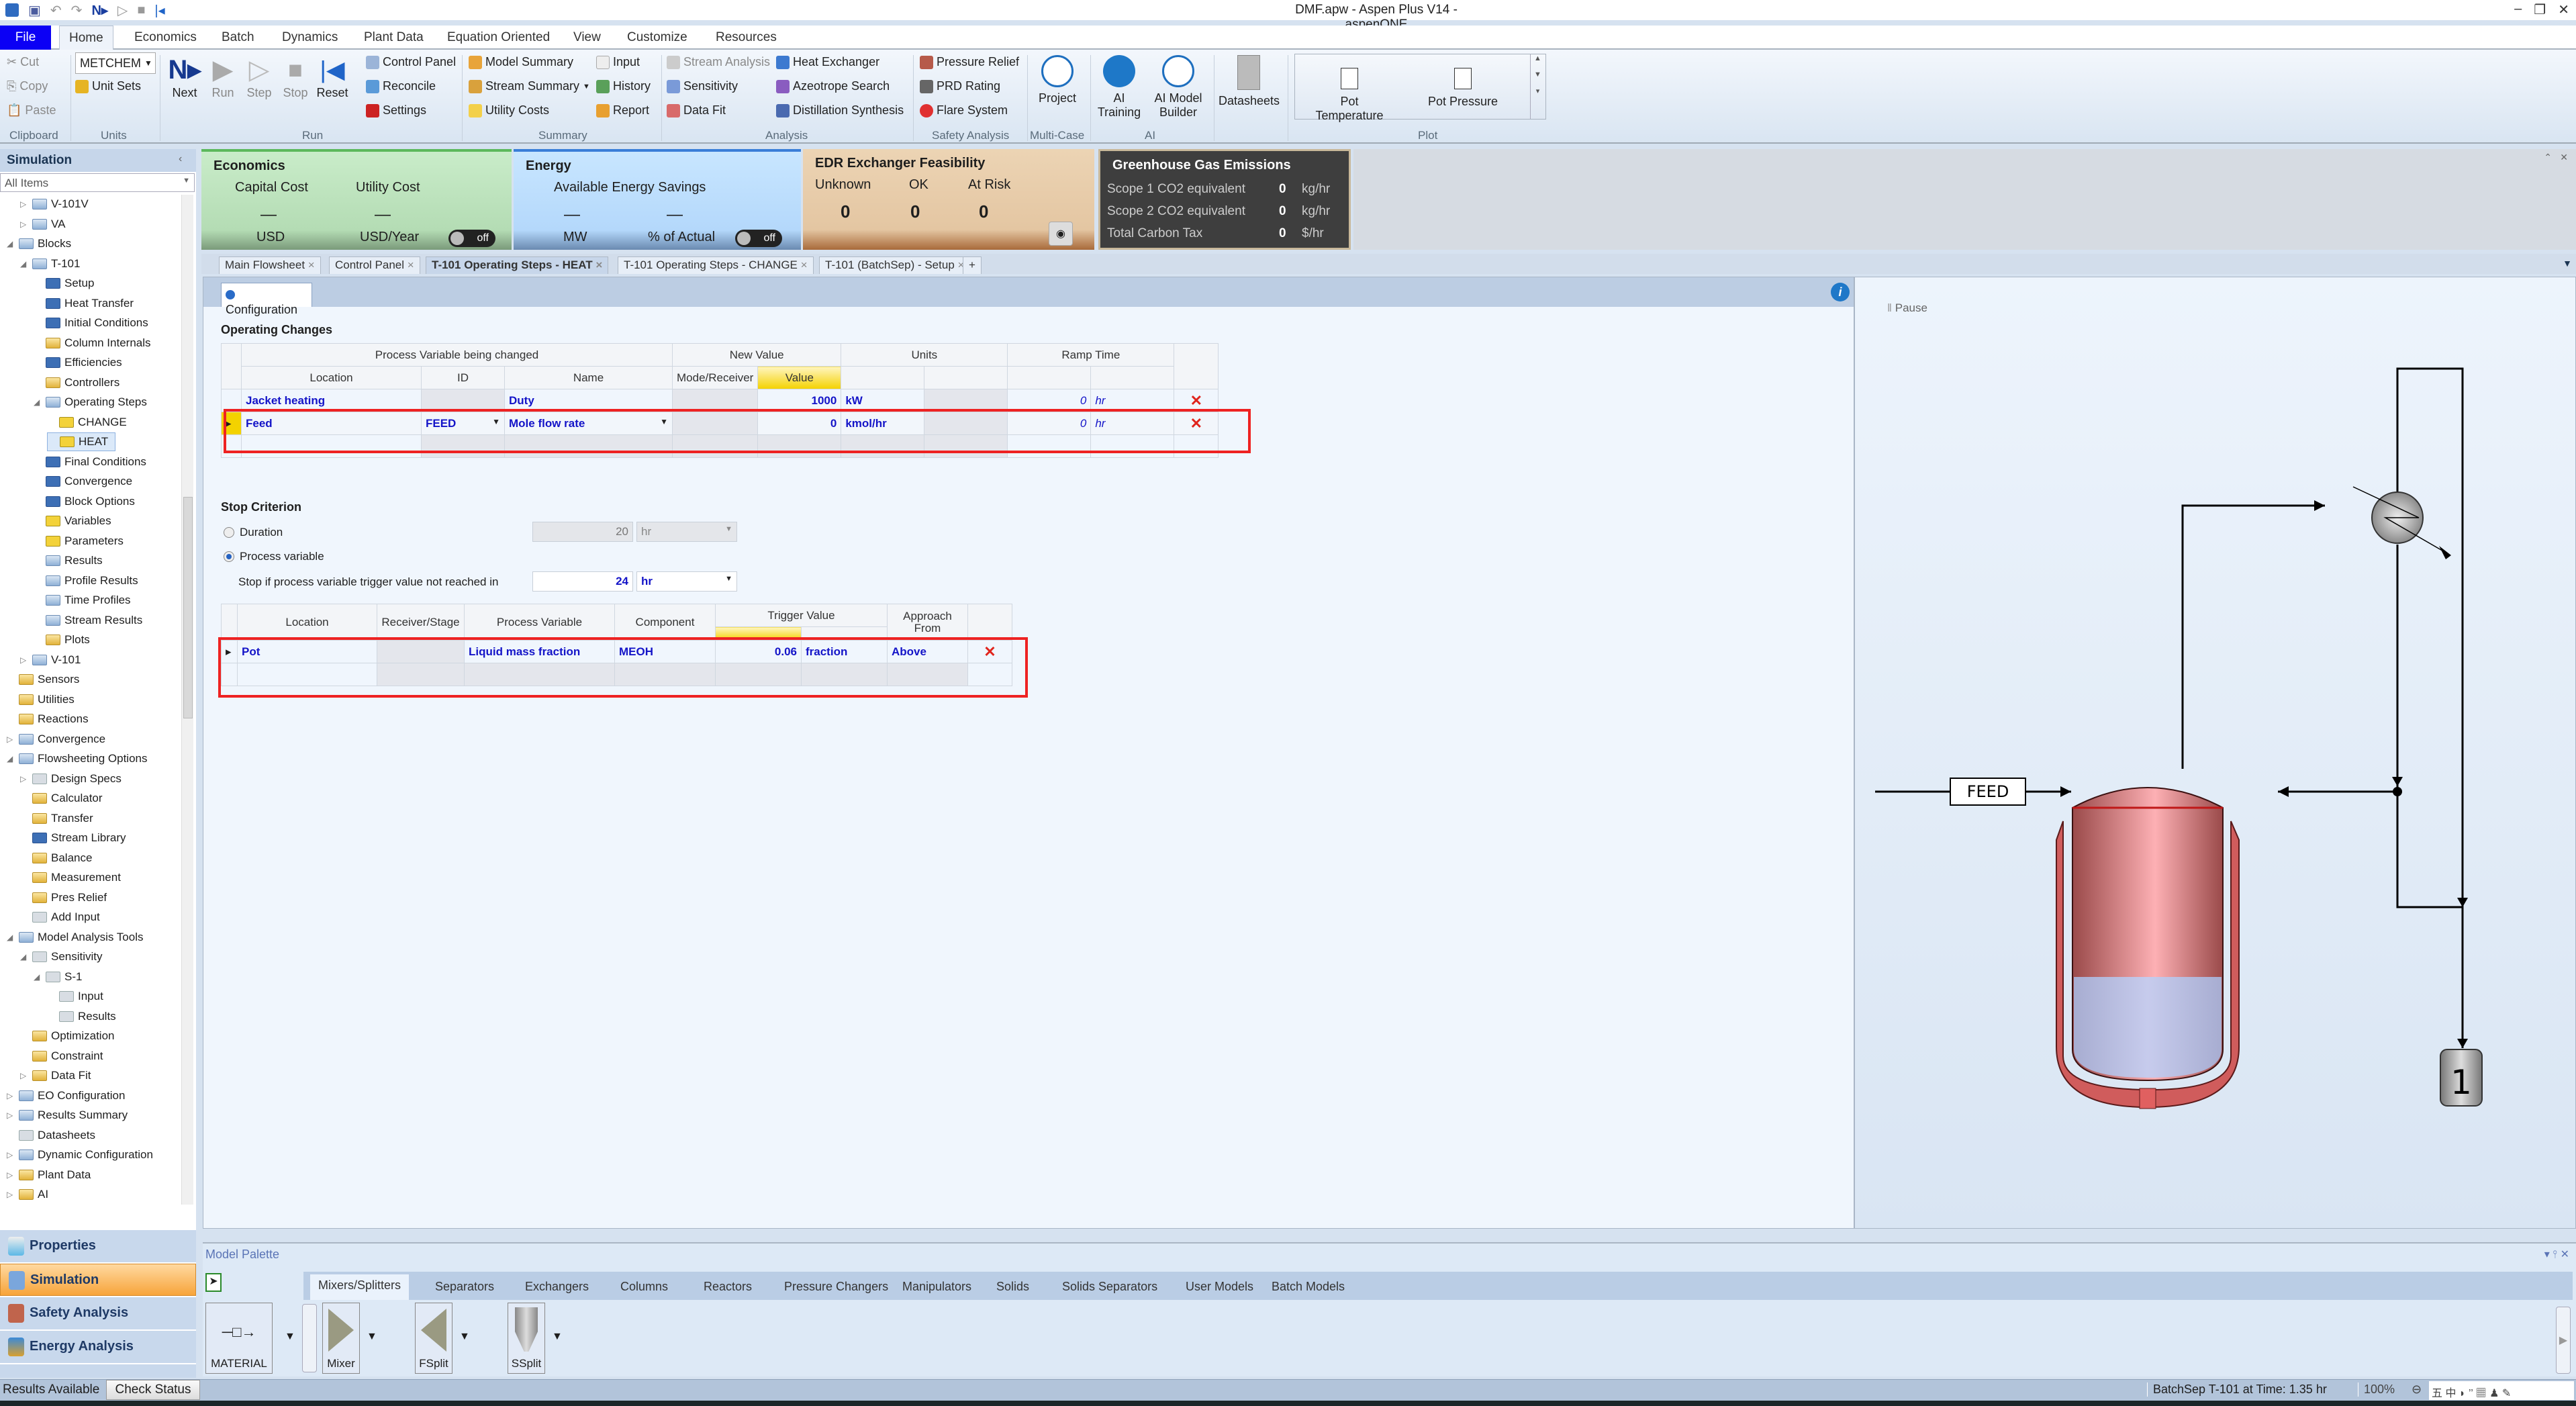 Image resolution: width=2576 pixels, height=1406 pixels. Describe the element at coordinates (25, 38) in the screenshot. I see `tab-file: File` at that location.